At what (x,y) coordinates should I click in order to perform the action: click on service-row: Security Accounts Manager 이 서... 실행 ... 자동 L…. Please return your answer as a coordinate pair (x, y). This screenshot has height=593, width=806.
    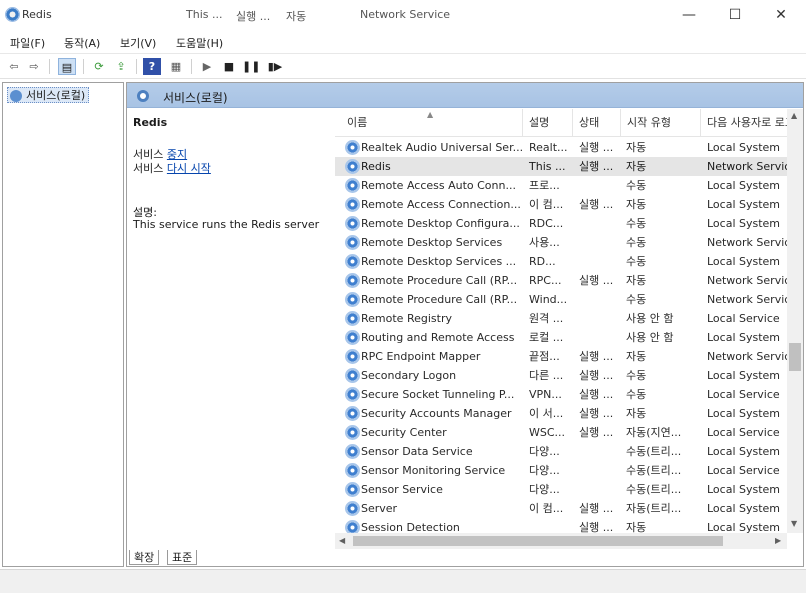
    Looking at the image, I should click on (569, 413).